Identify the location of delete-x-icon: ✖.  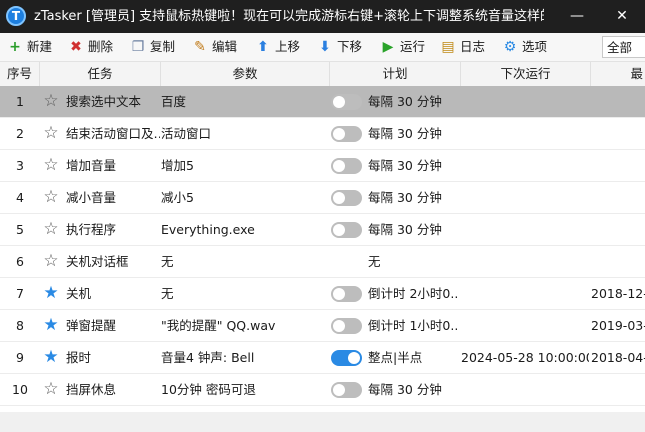
(76, 47).